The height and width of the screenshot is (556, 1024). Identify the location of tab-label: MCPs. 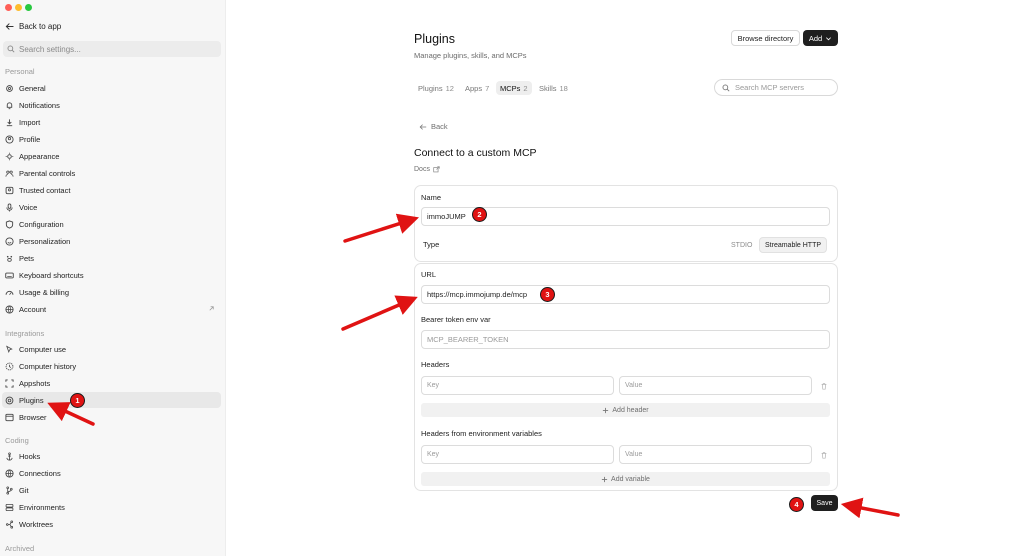
(510, 88).